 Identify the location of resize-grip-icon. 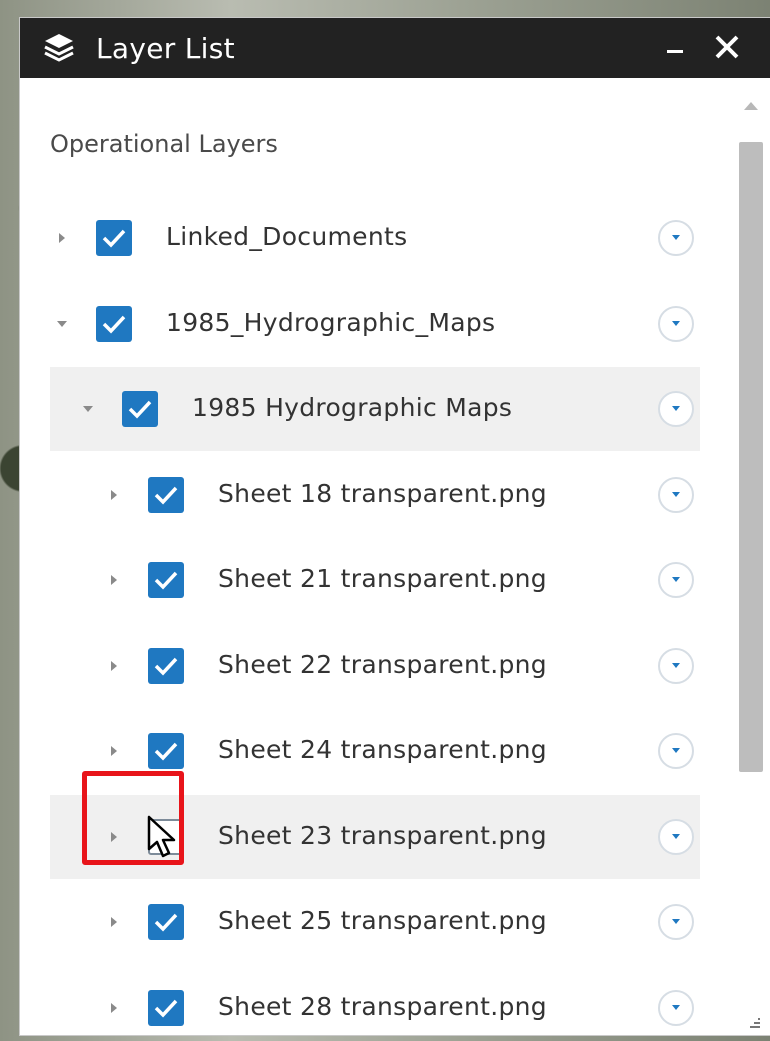
(755, 1022).